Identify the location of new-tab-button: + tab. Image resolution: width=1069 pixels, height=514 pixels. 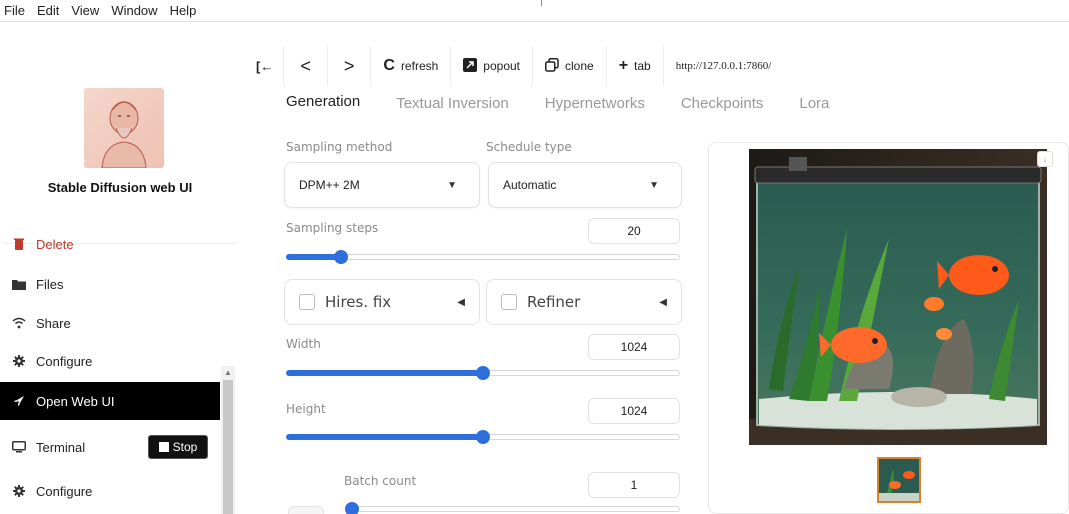
(635, 66).